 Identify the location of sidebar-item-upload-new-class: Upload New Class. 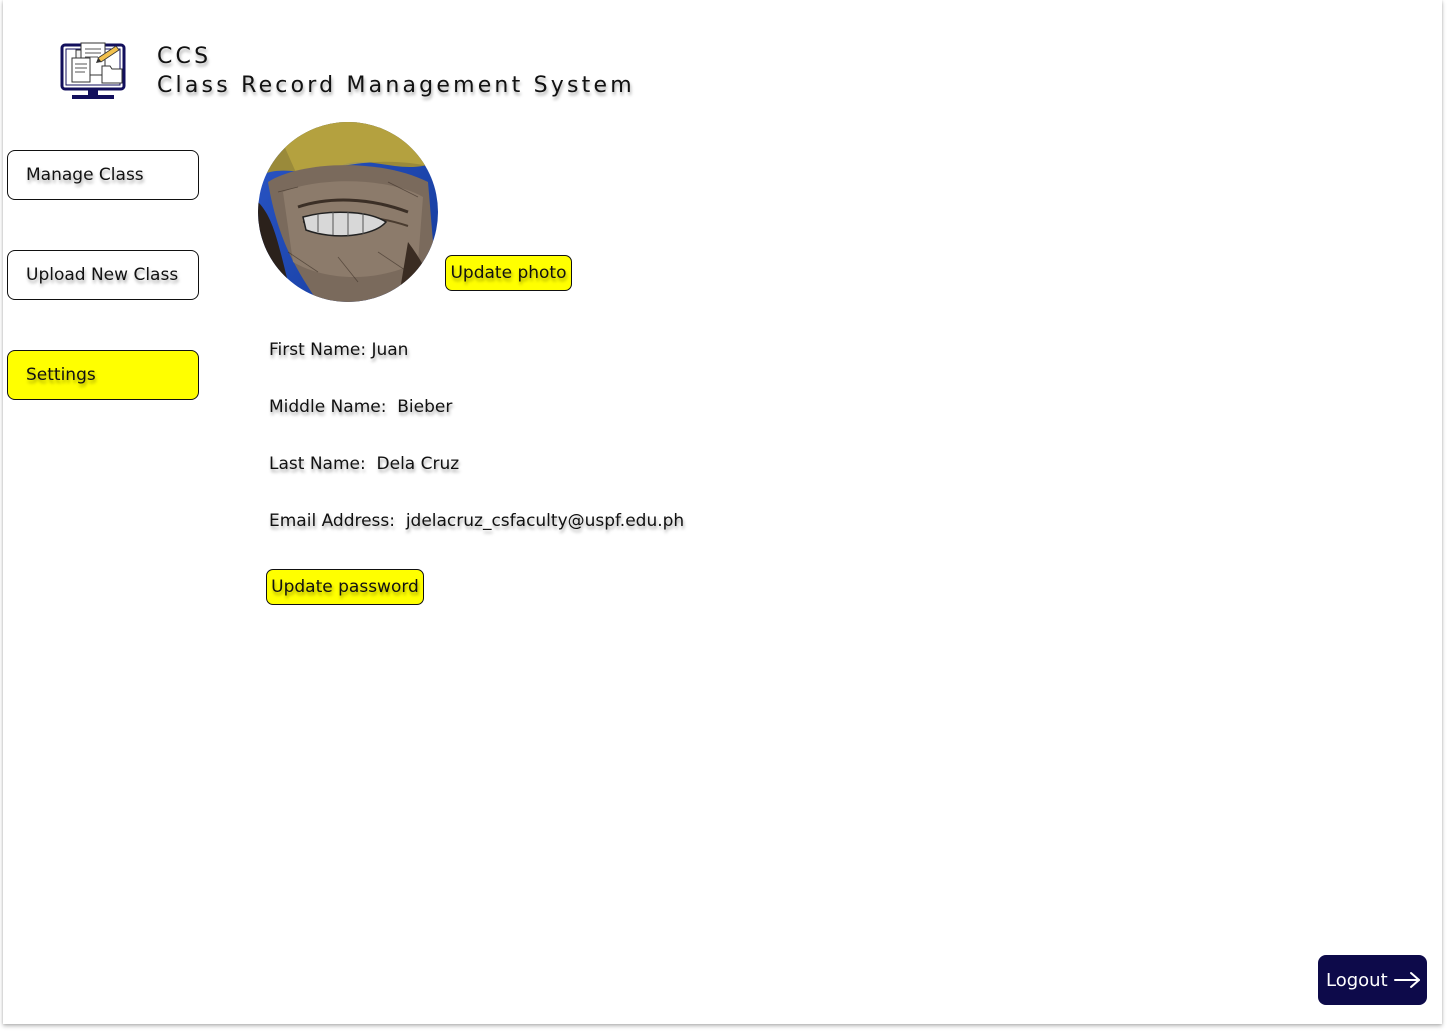
(103, 275).